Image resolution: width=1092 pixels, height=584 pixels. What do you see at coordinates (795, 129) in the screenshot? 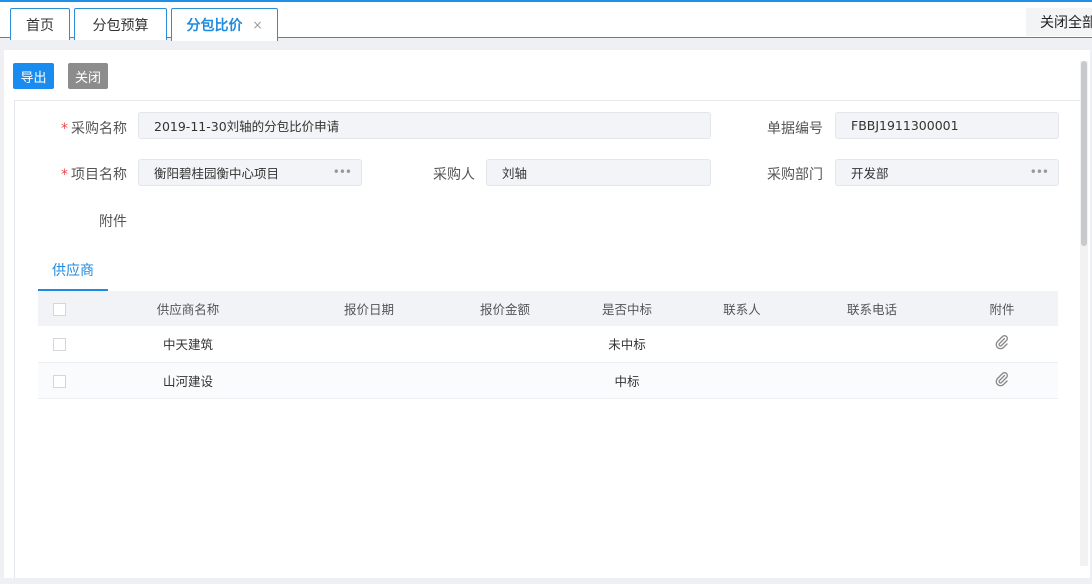
I see `doc-no-label: 单据编号` at bounding box center [795, 129].